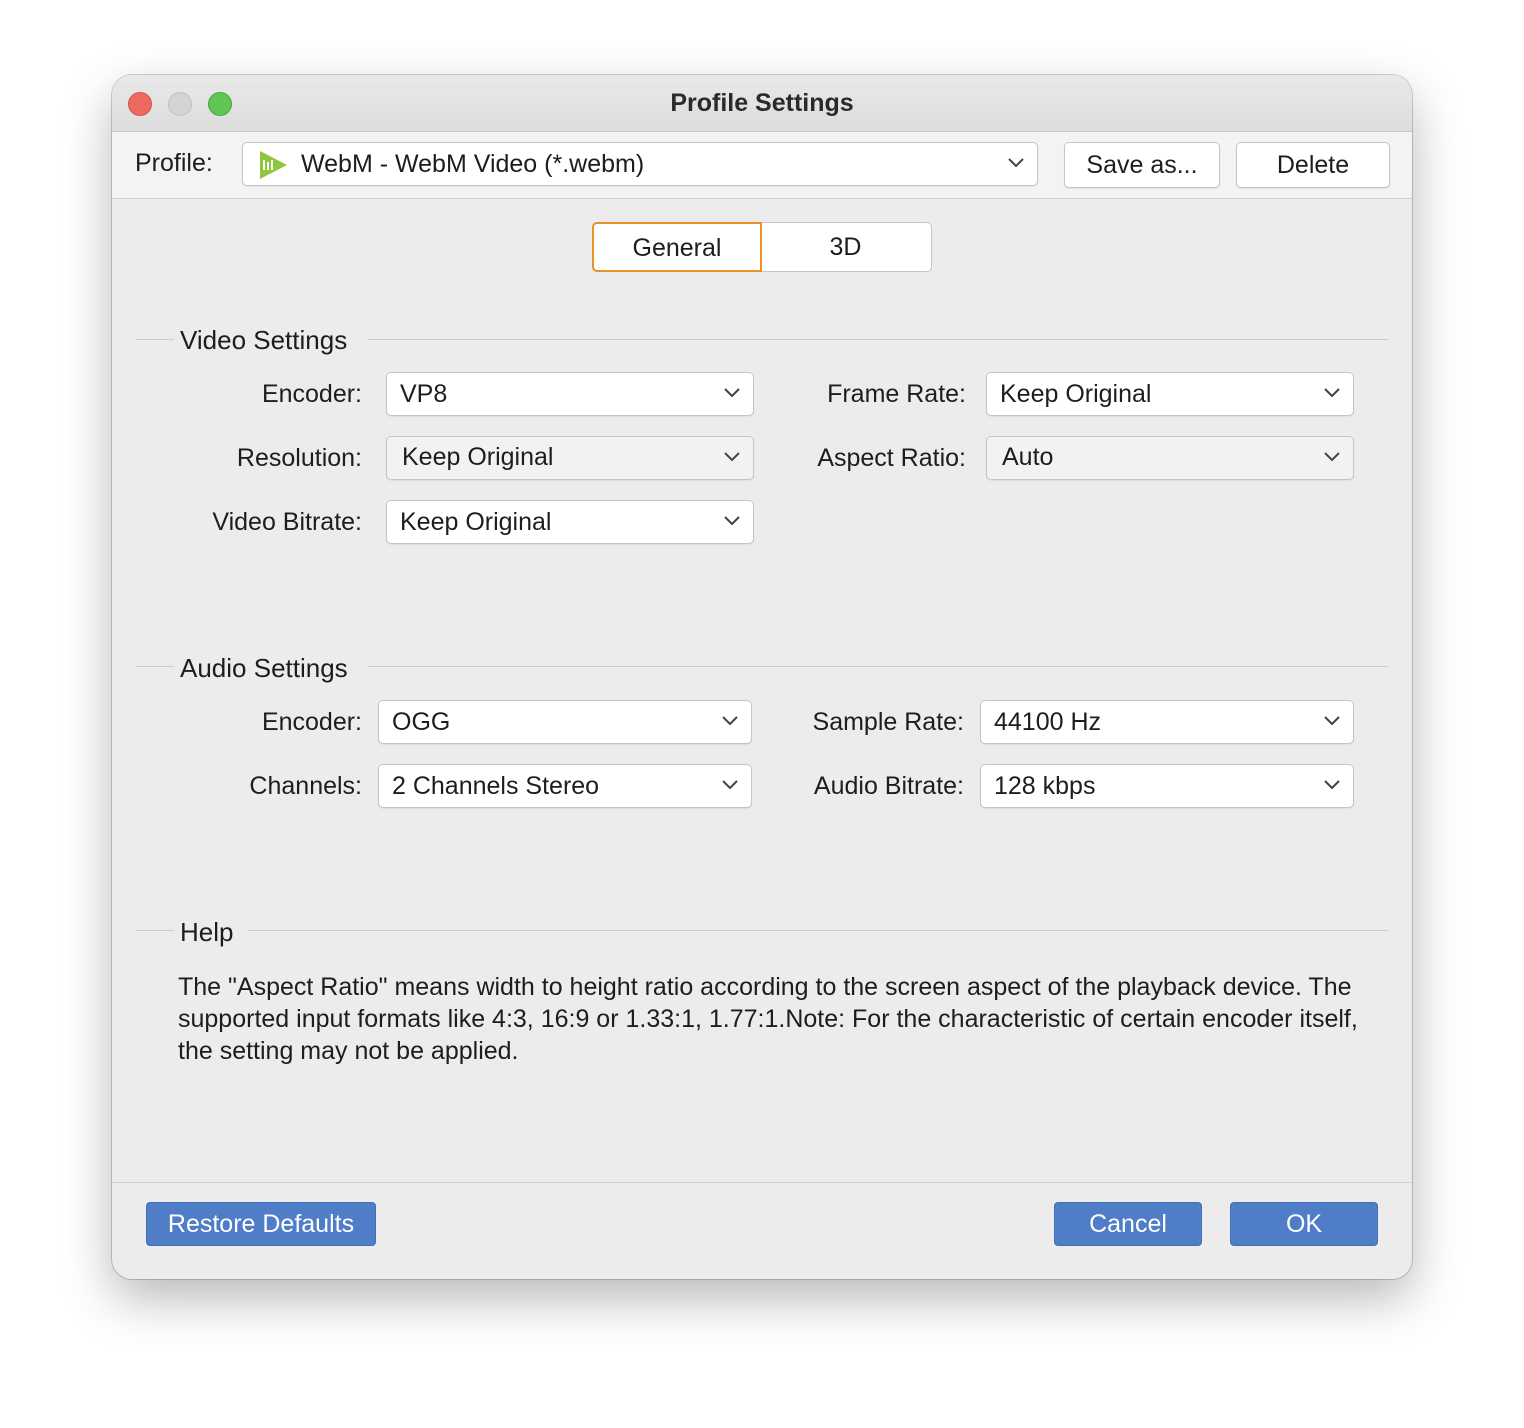  What do you see at coordinates (174, 163) in the screenshot?
I see `profile-label: Profile:` at bounding box center [174, 163].